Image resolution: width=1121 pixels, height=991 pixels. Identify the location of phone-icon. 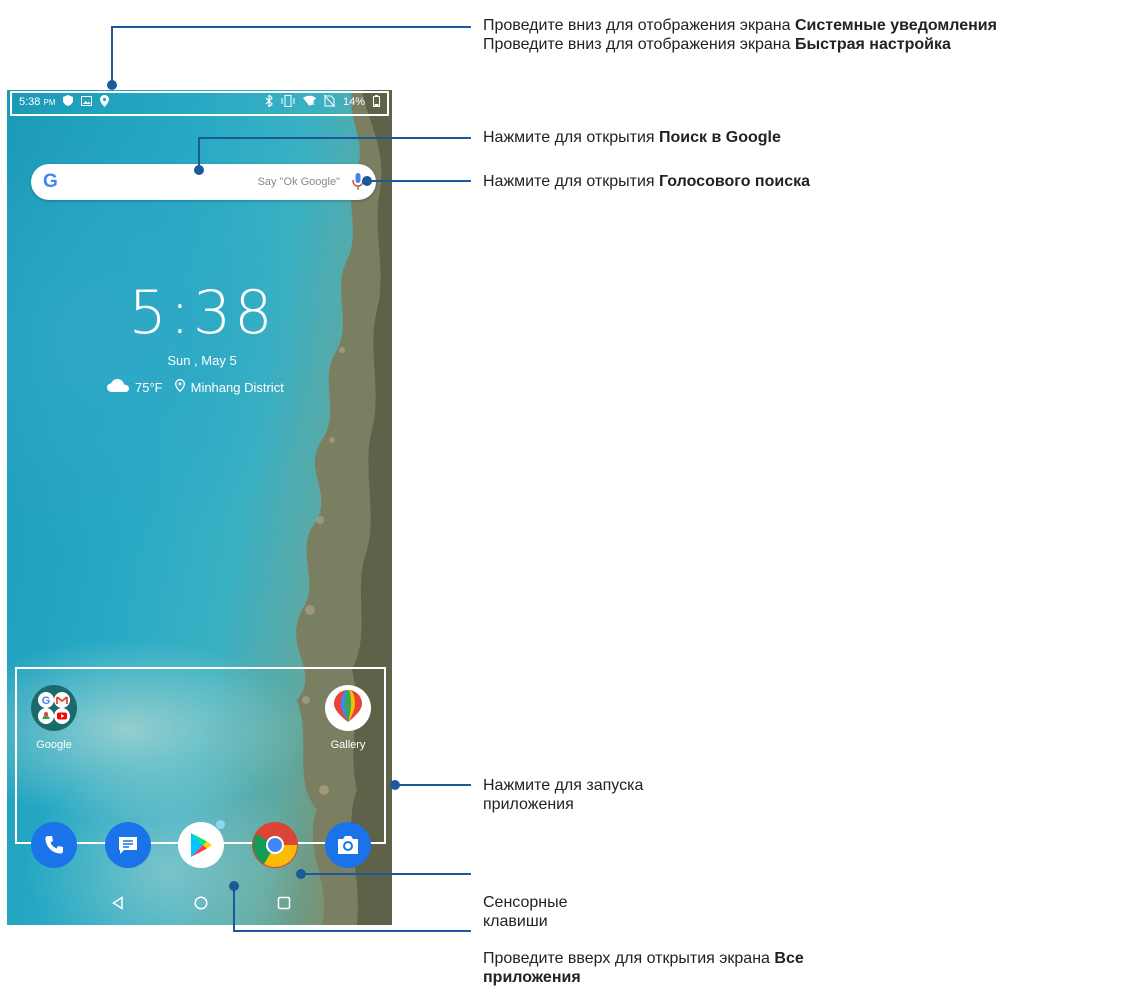
(54, 845).